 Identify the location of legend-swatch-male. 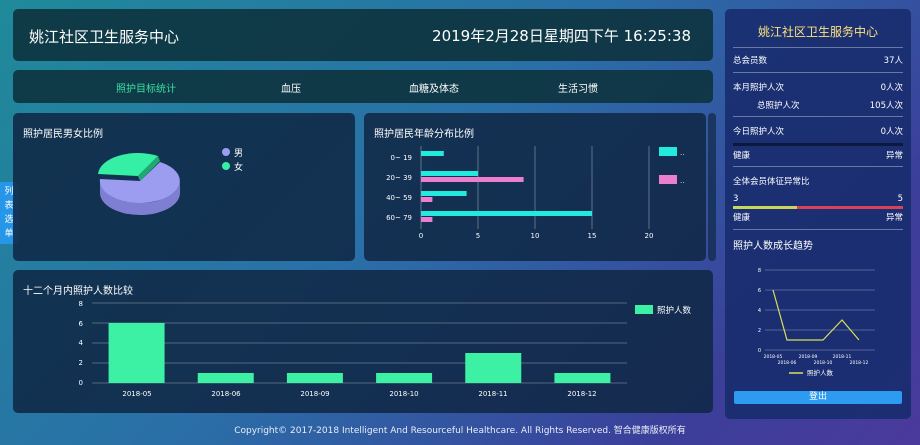
(226, 152).